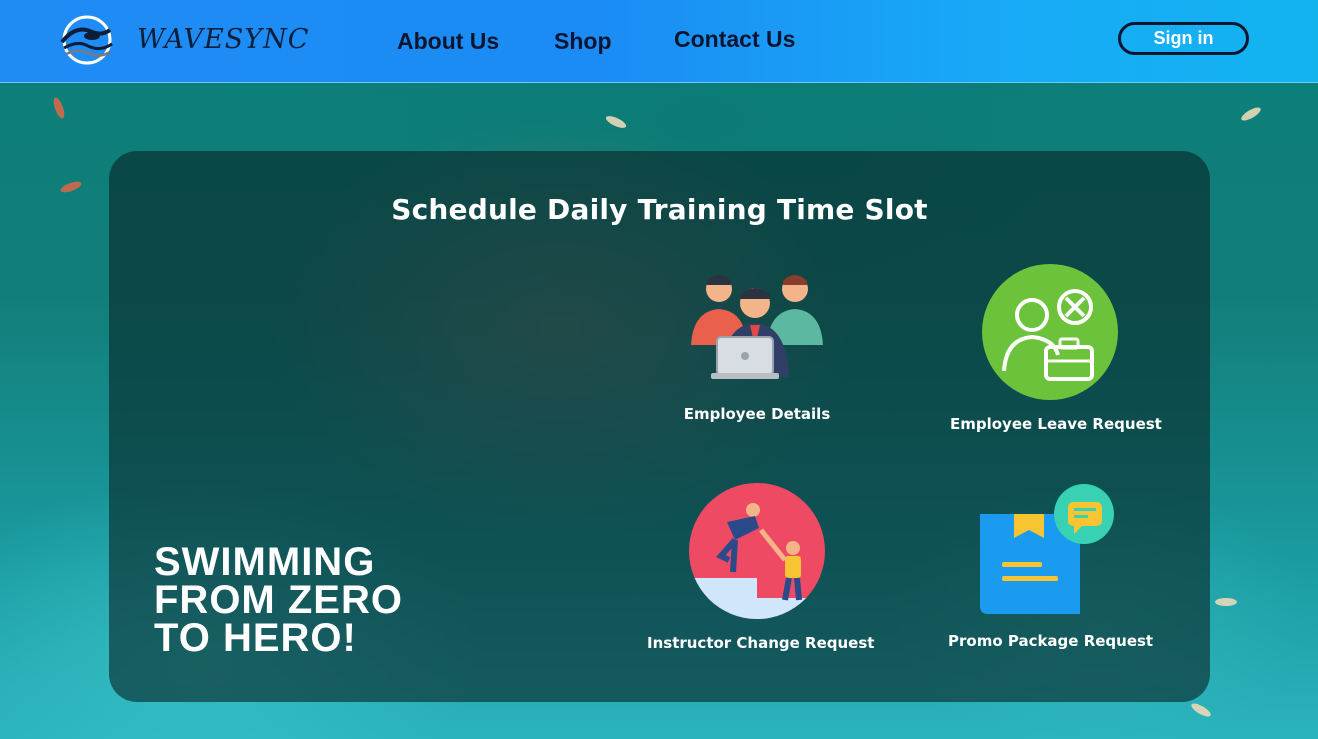 The height and width of the screenshot is (739, 1318). What do you see at coordinates (1051, 641) in the screenshot?
I see `card-label: Promo Package Request` at bounding box center [1051, 641].